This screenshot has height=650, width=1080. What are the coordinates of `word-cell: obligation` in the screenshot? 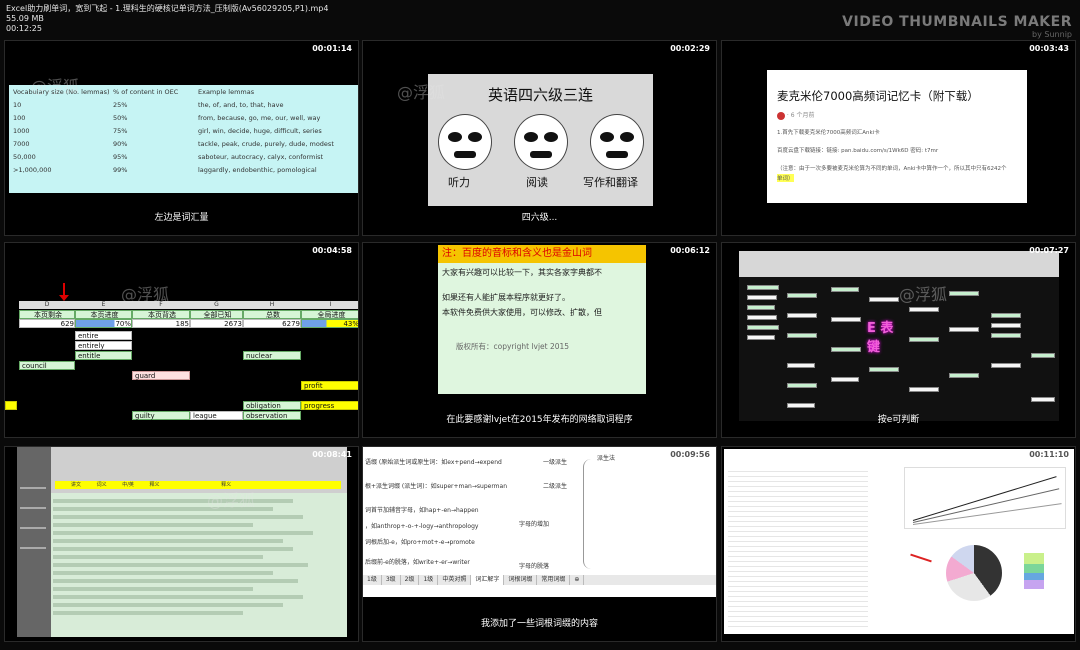 It's located at (272, 405).